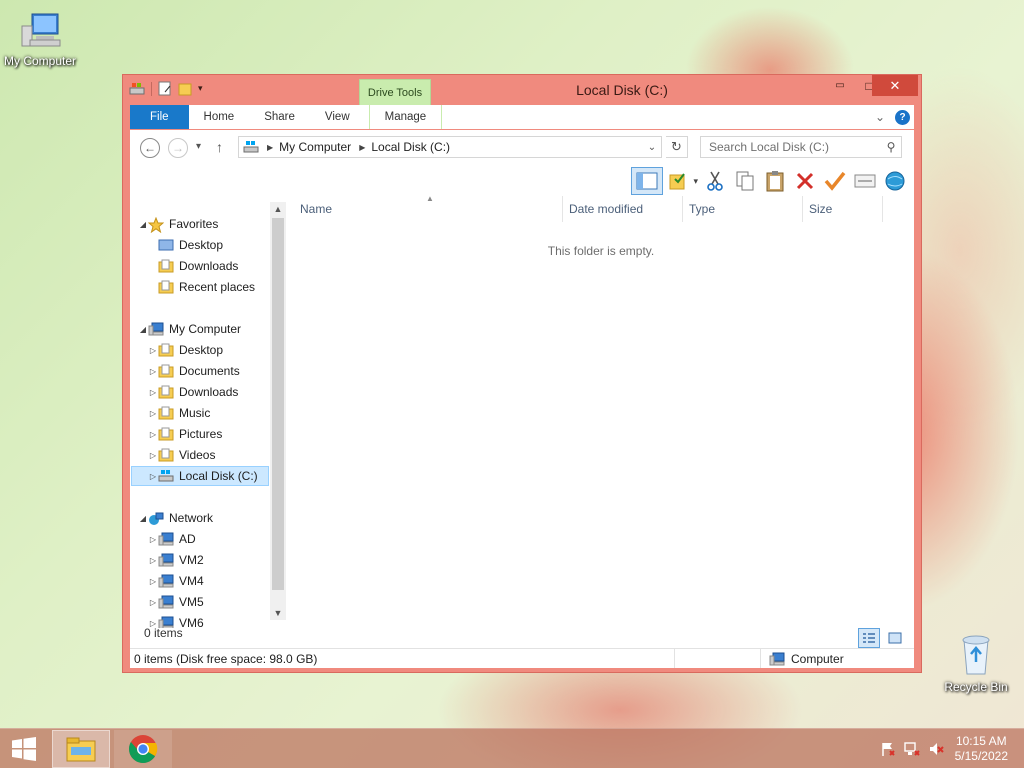 The image size is (1024, 768). What do you see at coordinates (175, 518) in the screenshot?
I see `nav-group-network: ◢ Network` at bounding box center [175, 518].